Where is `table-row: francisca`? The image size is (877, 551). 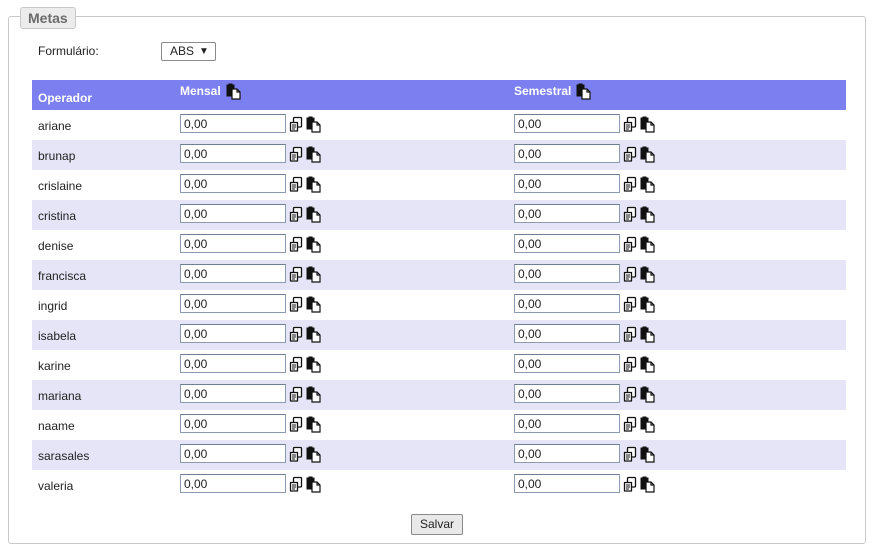 table-row: francisca is located at coordinates (439, 275).